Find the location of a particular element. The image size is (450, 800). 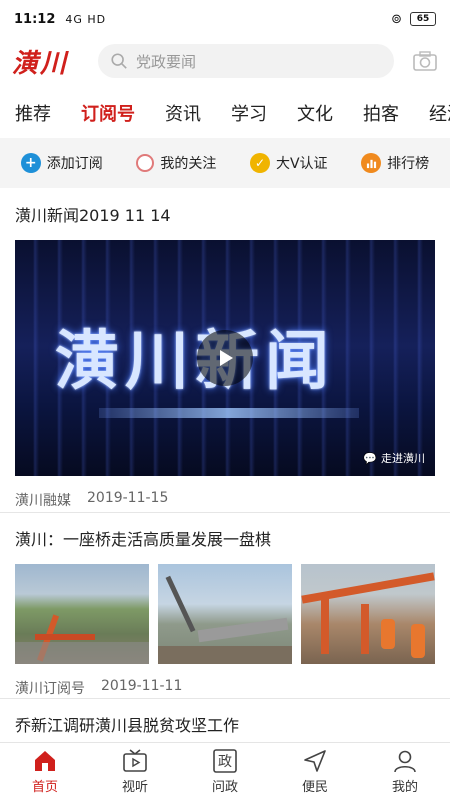

search-icon is located at coordinates (119, 61).